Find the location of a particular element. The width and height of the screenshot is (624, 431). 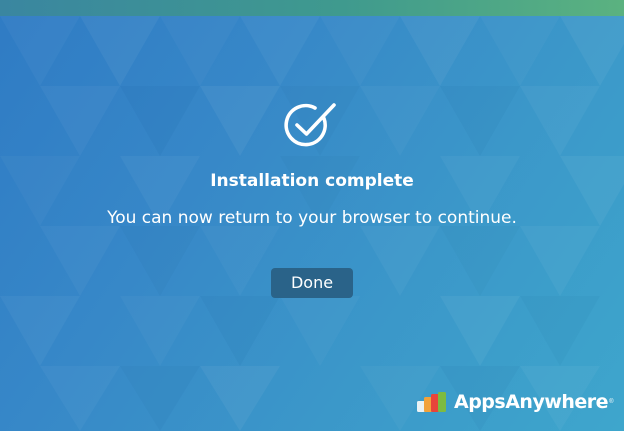

brand-trademark: ® is located at coordinates (611, 402).